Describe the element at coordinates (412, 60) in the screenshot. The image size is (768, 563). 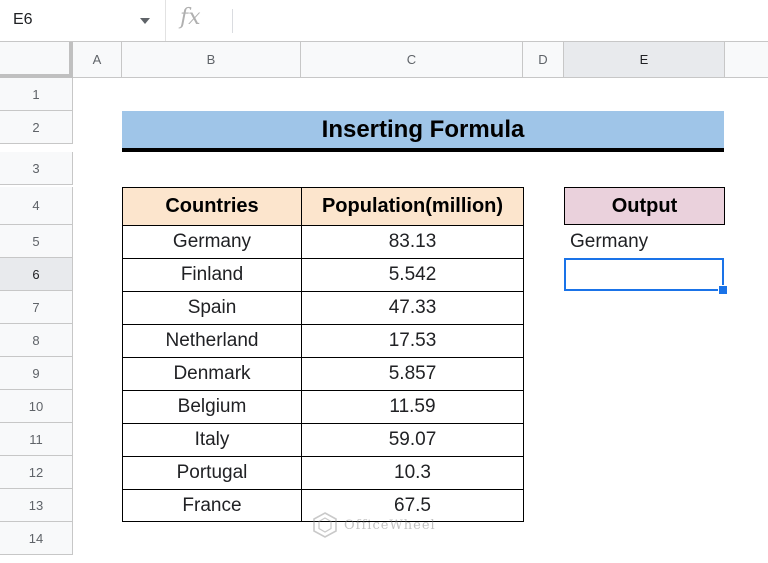
I see `column-header-c: C` at that location.